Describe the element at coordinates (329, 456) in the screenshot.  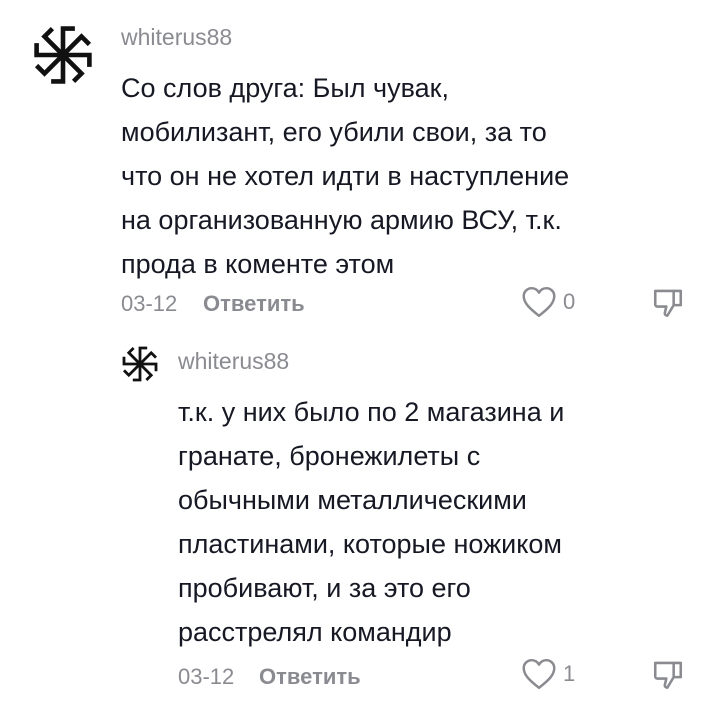
I see `comment-text-line: гранате, бронежилеты с` at that location.